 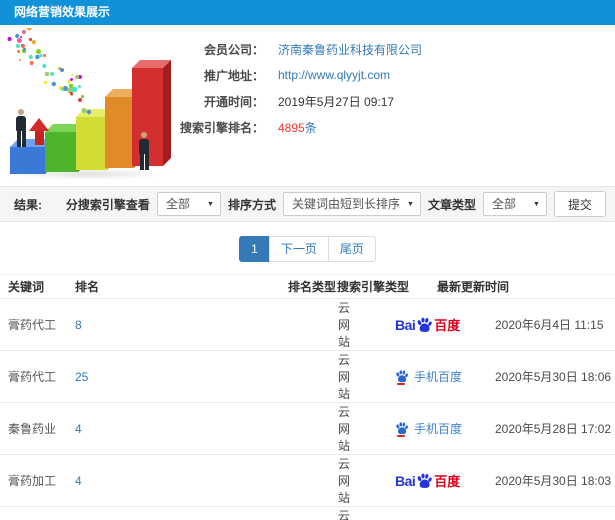 I want to click on sort-filter-label: 排序方式, so click(x=251, y=204).